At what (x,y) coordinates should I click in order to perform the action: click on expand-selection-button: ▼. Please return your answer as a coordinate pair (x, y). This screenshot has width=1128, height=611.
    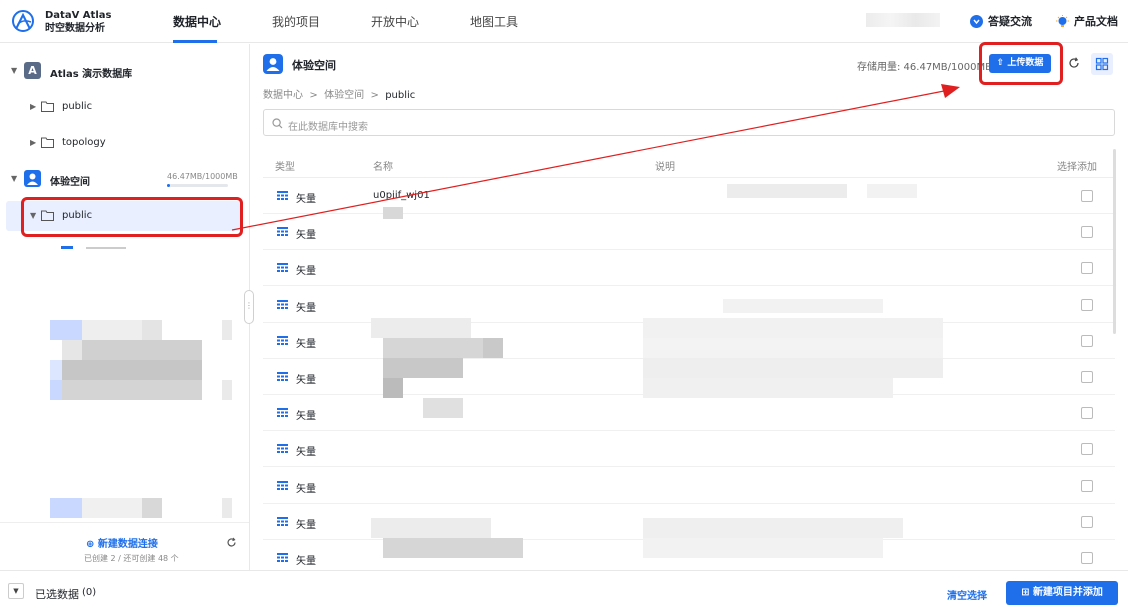
    Looking at the image, I should click on (16, 591).